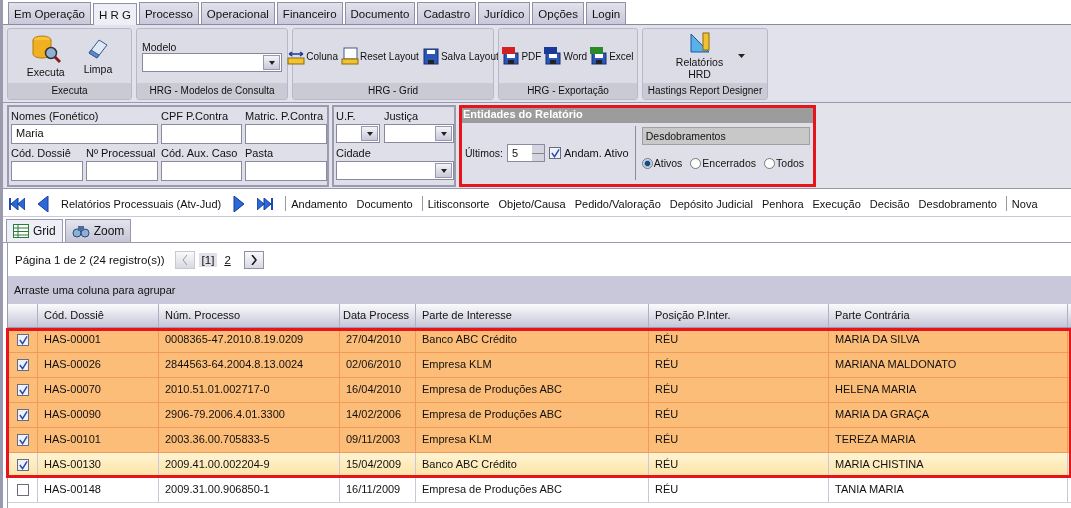  What do you see at coordinates (711, 203) in the screenshot?
I see `toolbar-link: Depósito Judicial` at bounding box center [711, 203].